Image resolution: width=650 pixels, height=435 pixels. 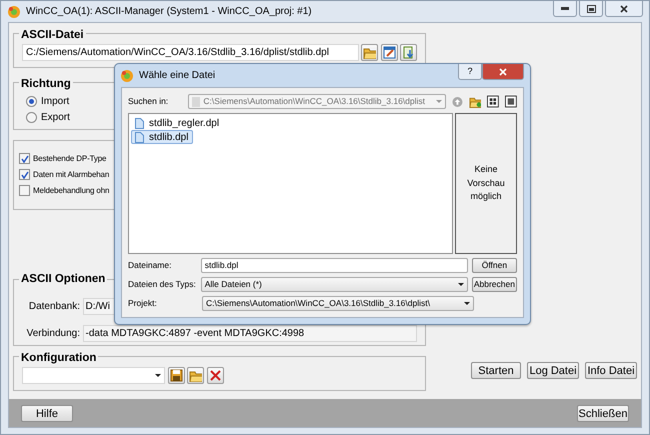 What do you see at coordinates (493, 101) in the screenshot?
I see `list-view-icon` at bounding box center [493, 101].